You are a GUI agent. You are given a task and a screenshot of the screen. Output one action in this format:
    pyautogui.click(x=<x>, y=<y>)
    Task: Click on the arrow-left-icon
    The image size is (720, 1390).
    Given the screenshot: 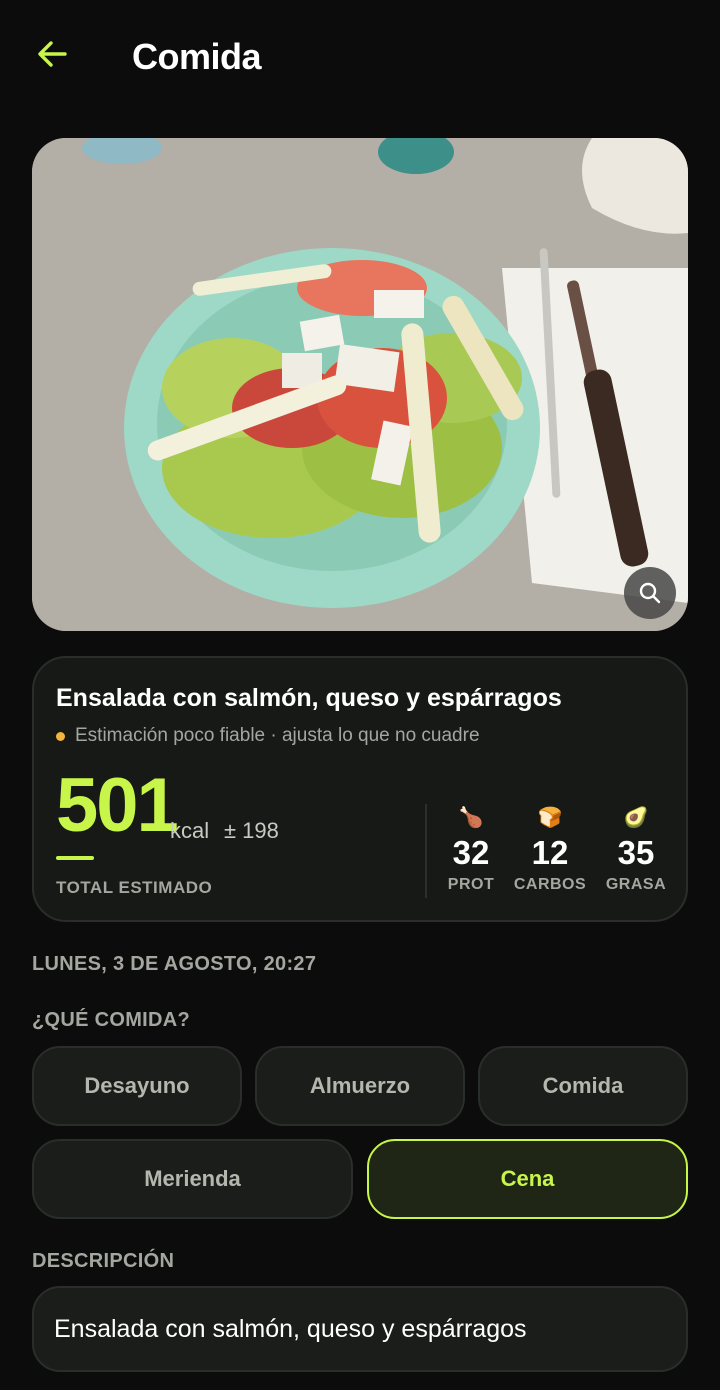 What is the action you would take?
    pyautogui.click(x=52, y=54)
    